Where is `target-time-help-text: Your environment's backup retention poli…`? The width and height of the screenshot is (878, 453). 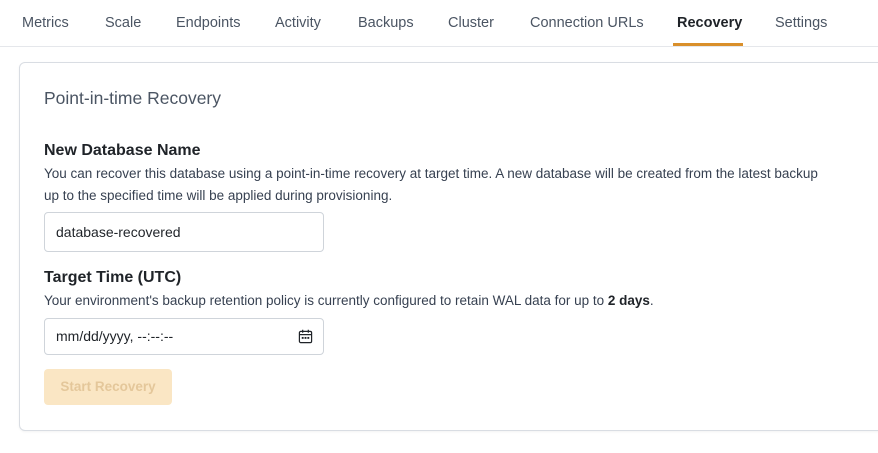
target-time-help-text: Your environment's backup retention poli… is located at coordinates (326, 300).